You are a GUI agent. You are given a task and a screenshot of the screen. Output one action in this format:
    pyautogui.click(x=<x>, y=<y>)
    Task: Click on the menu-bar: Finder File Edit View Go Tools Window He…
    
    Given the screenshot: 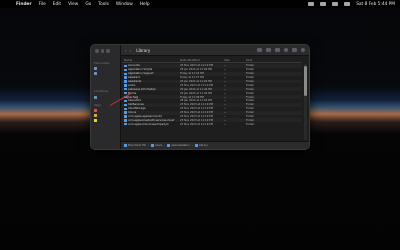 What is the action you would take?
    pyautogui.click(x=200, y=4)
    